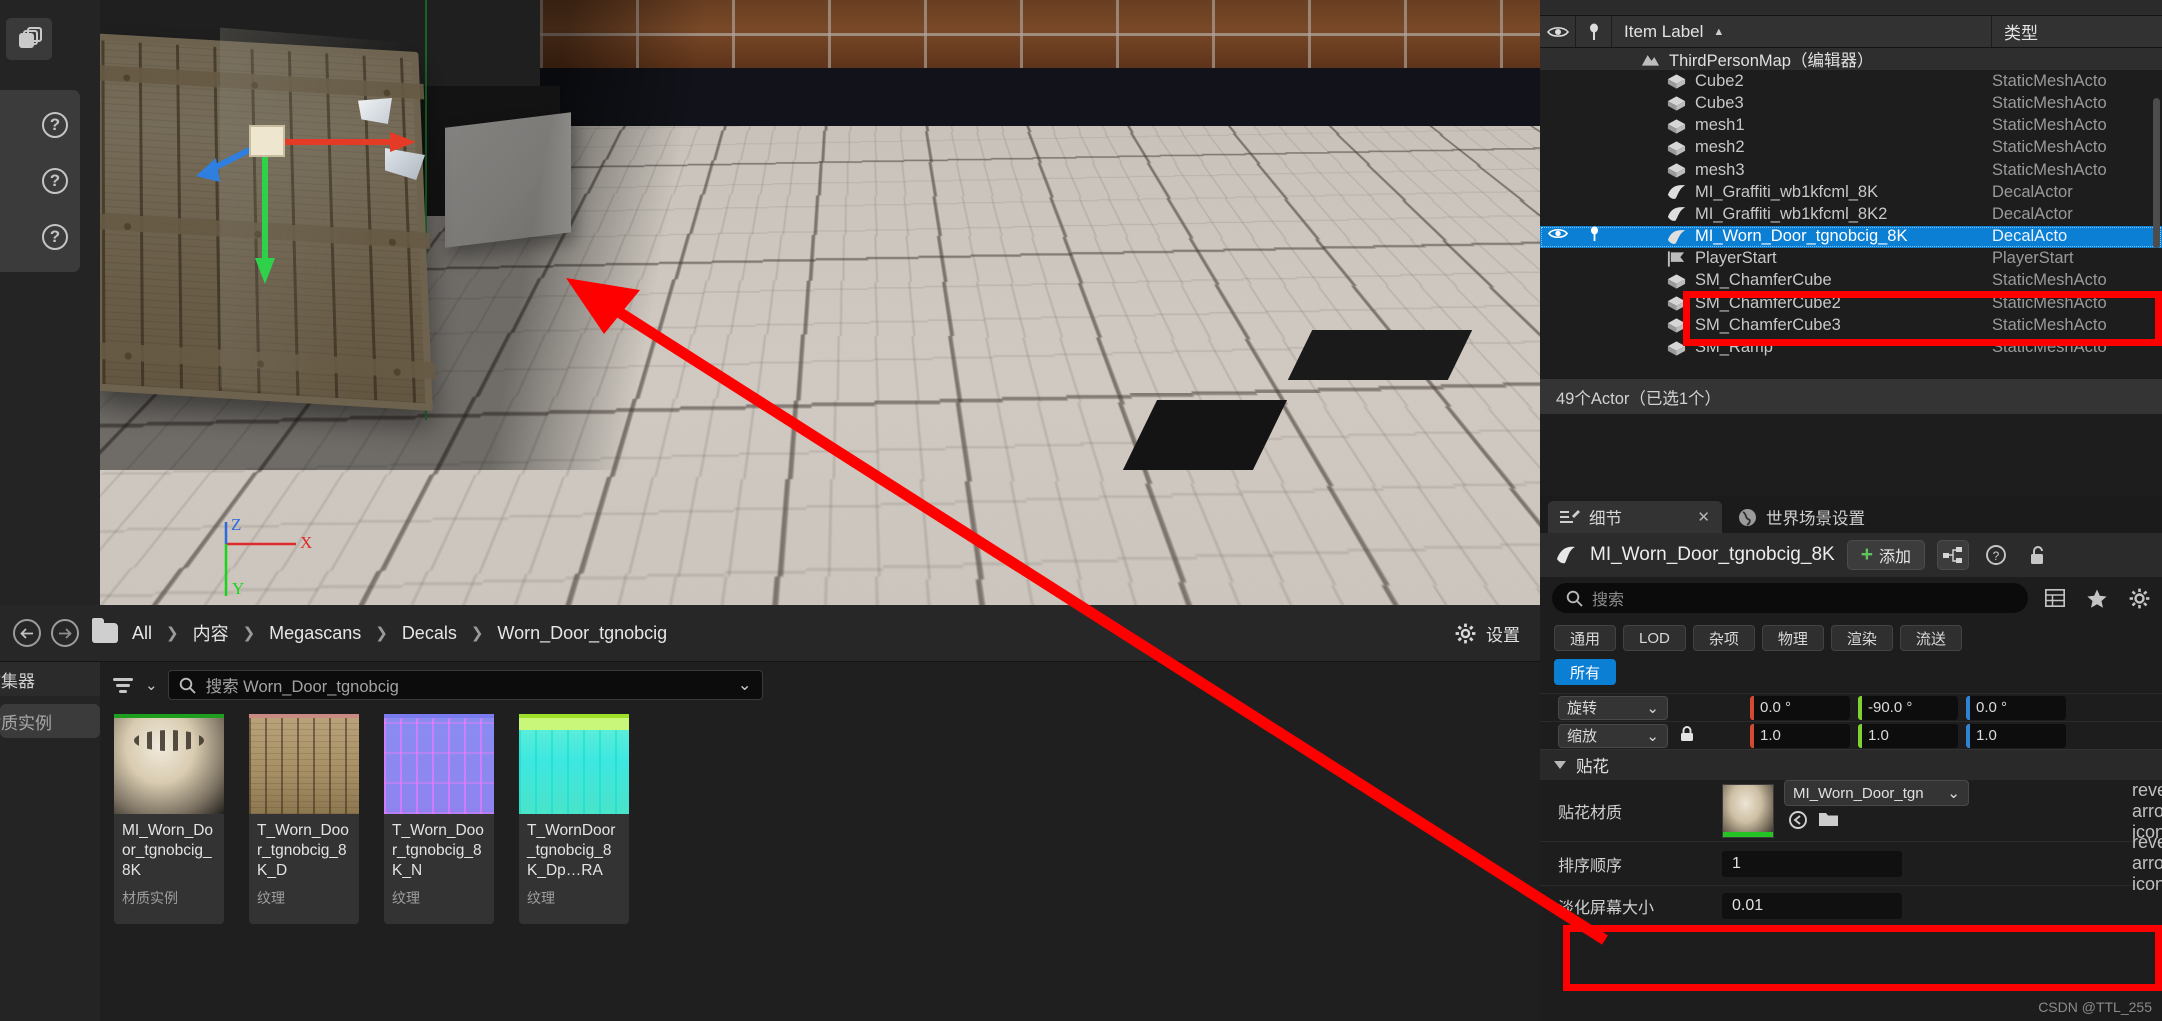 This screenshot has height=1021, width=2162. What do you see at coordinates (1812, 863) in the screenshot?
I see `sort-order-input: 1` at bounding box center [1812, 863].